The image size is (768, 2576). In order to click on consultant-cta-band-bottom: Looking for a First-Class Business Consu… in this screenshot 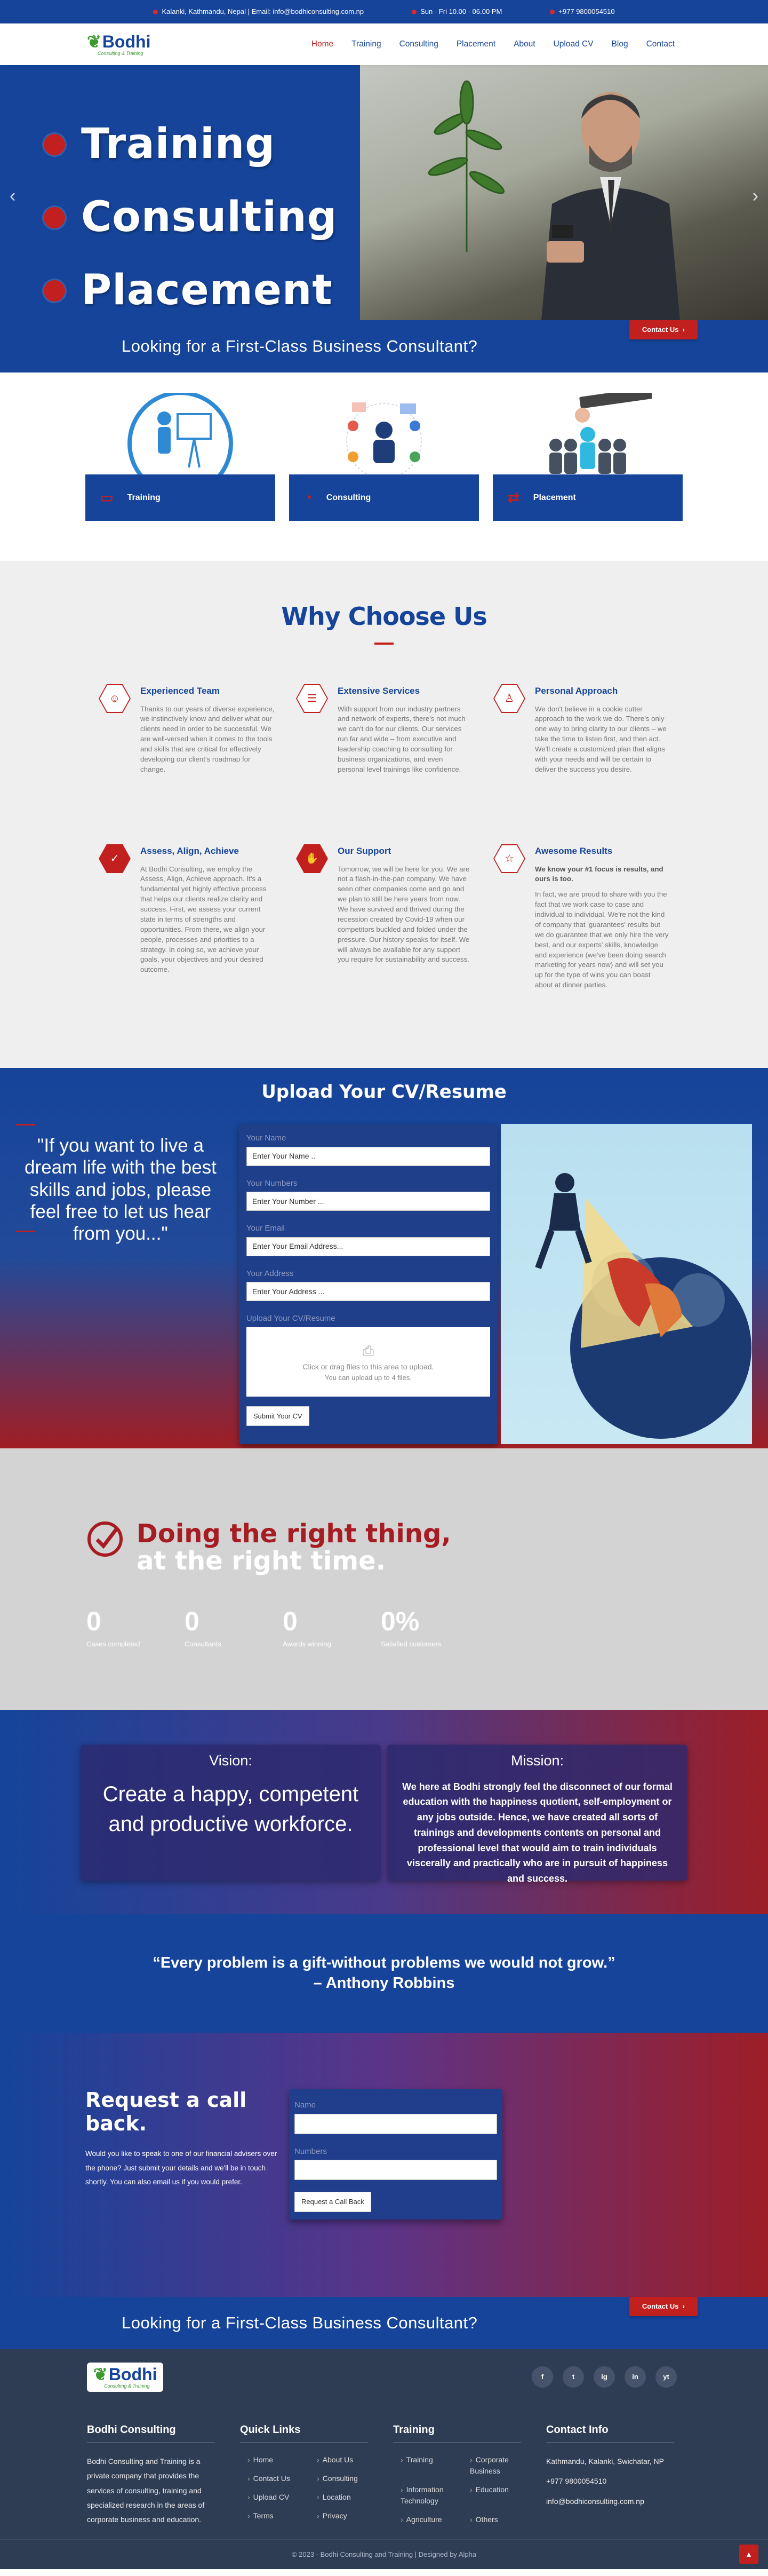, I will do `click(384, 2323)`.